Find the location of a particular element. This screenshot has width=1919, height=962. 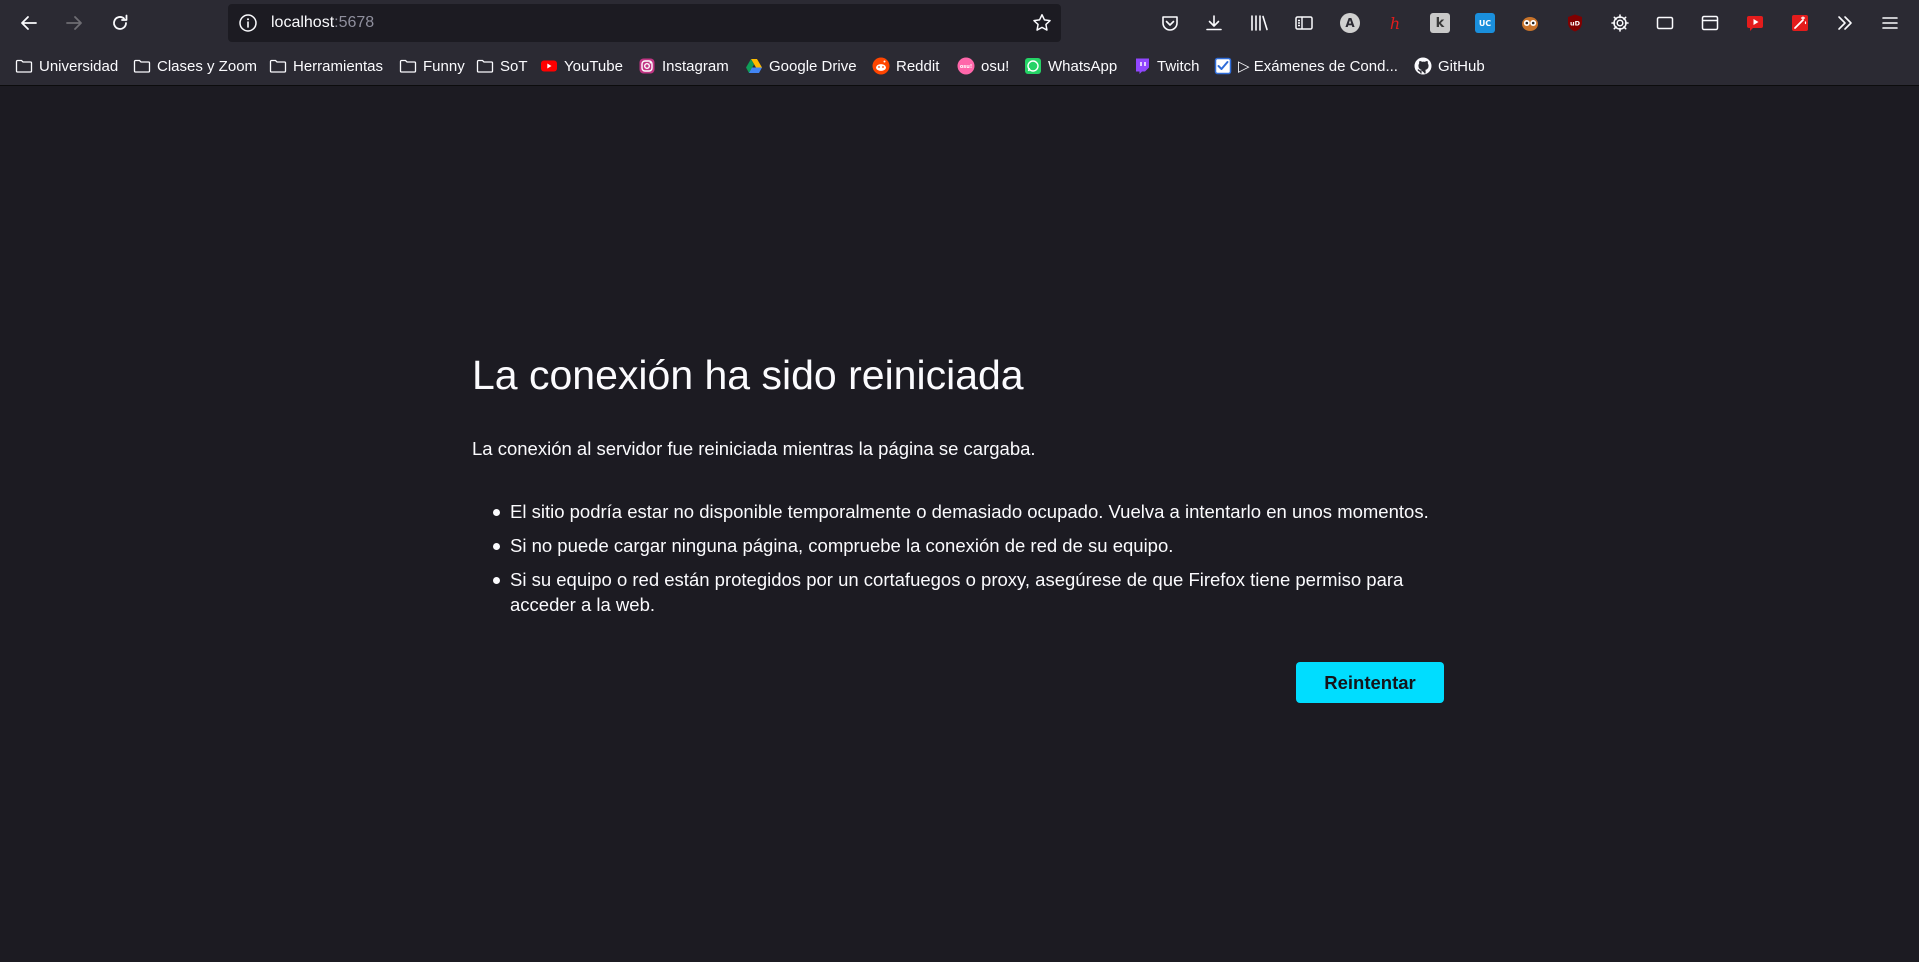

back-button is located at coordinates (29, 23).